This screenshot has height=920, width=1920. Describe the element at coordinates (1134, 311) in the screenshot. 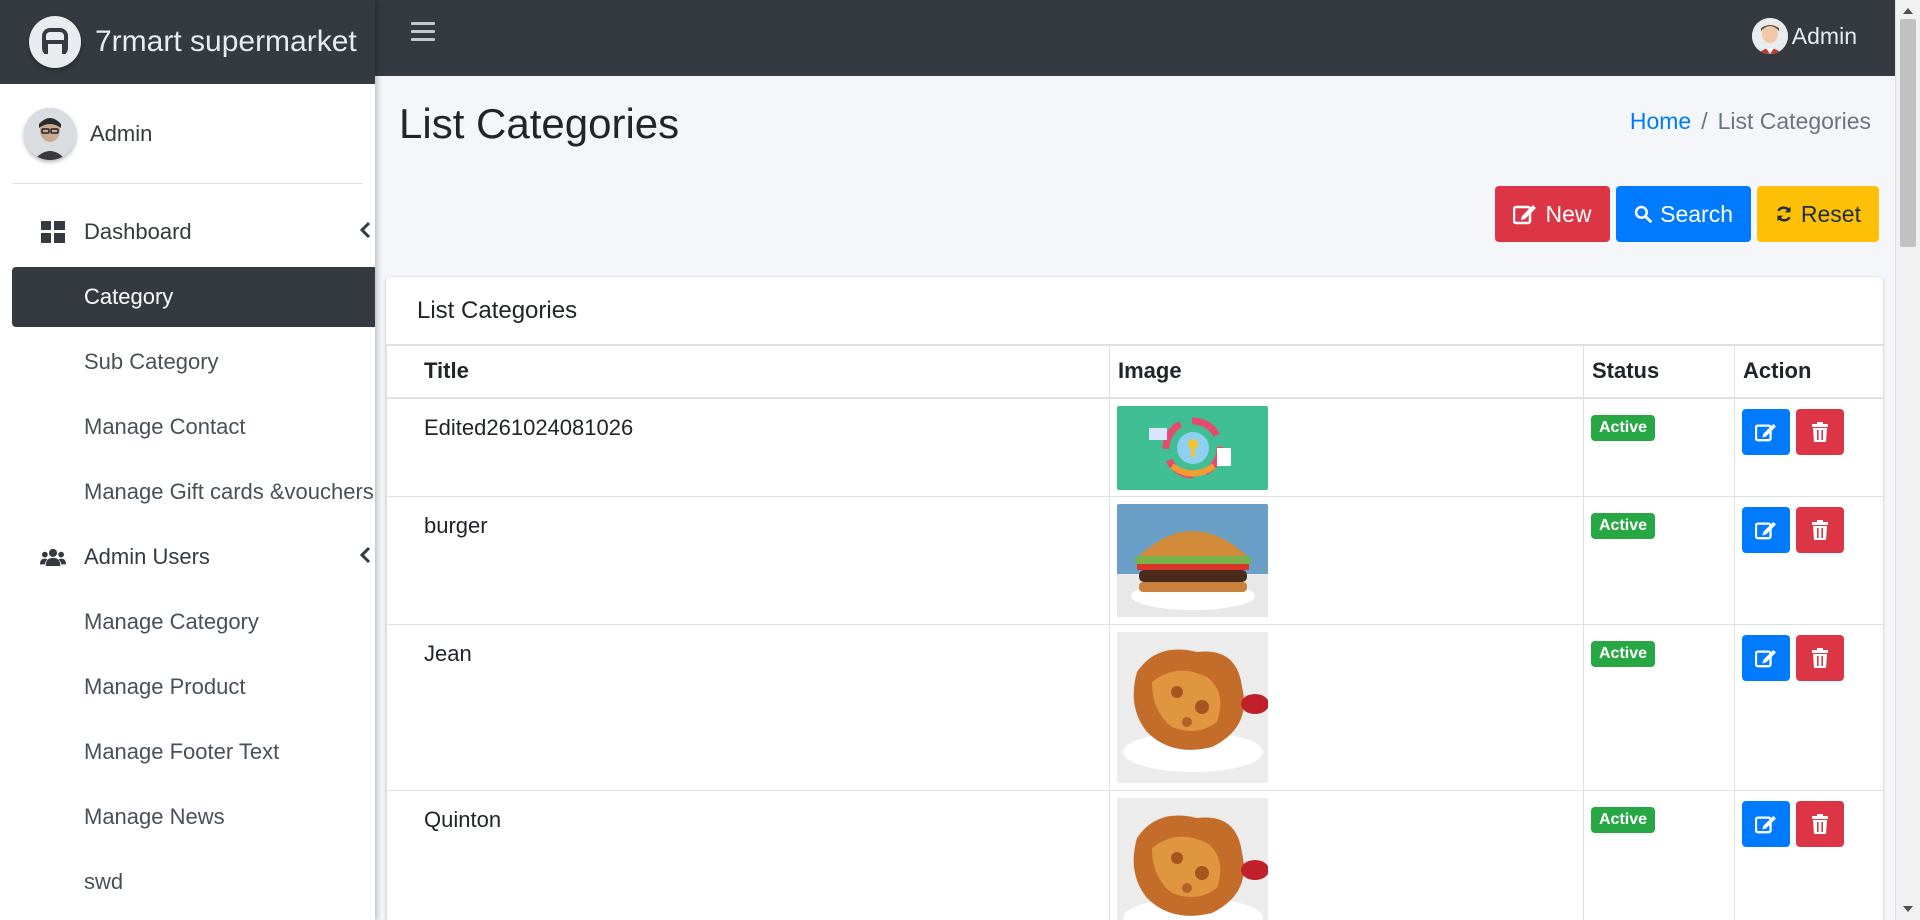

I see `card-header: List Categories` at that location.